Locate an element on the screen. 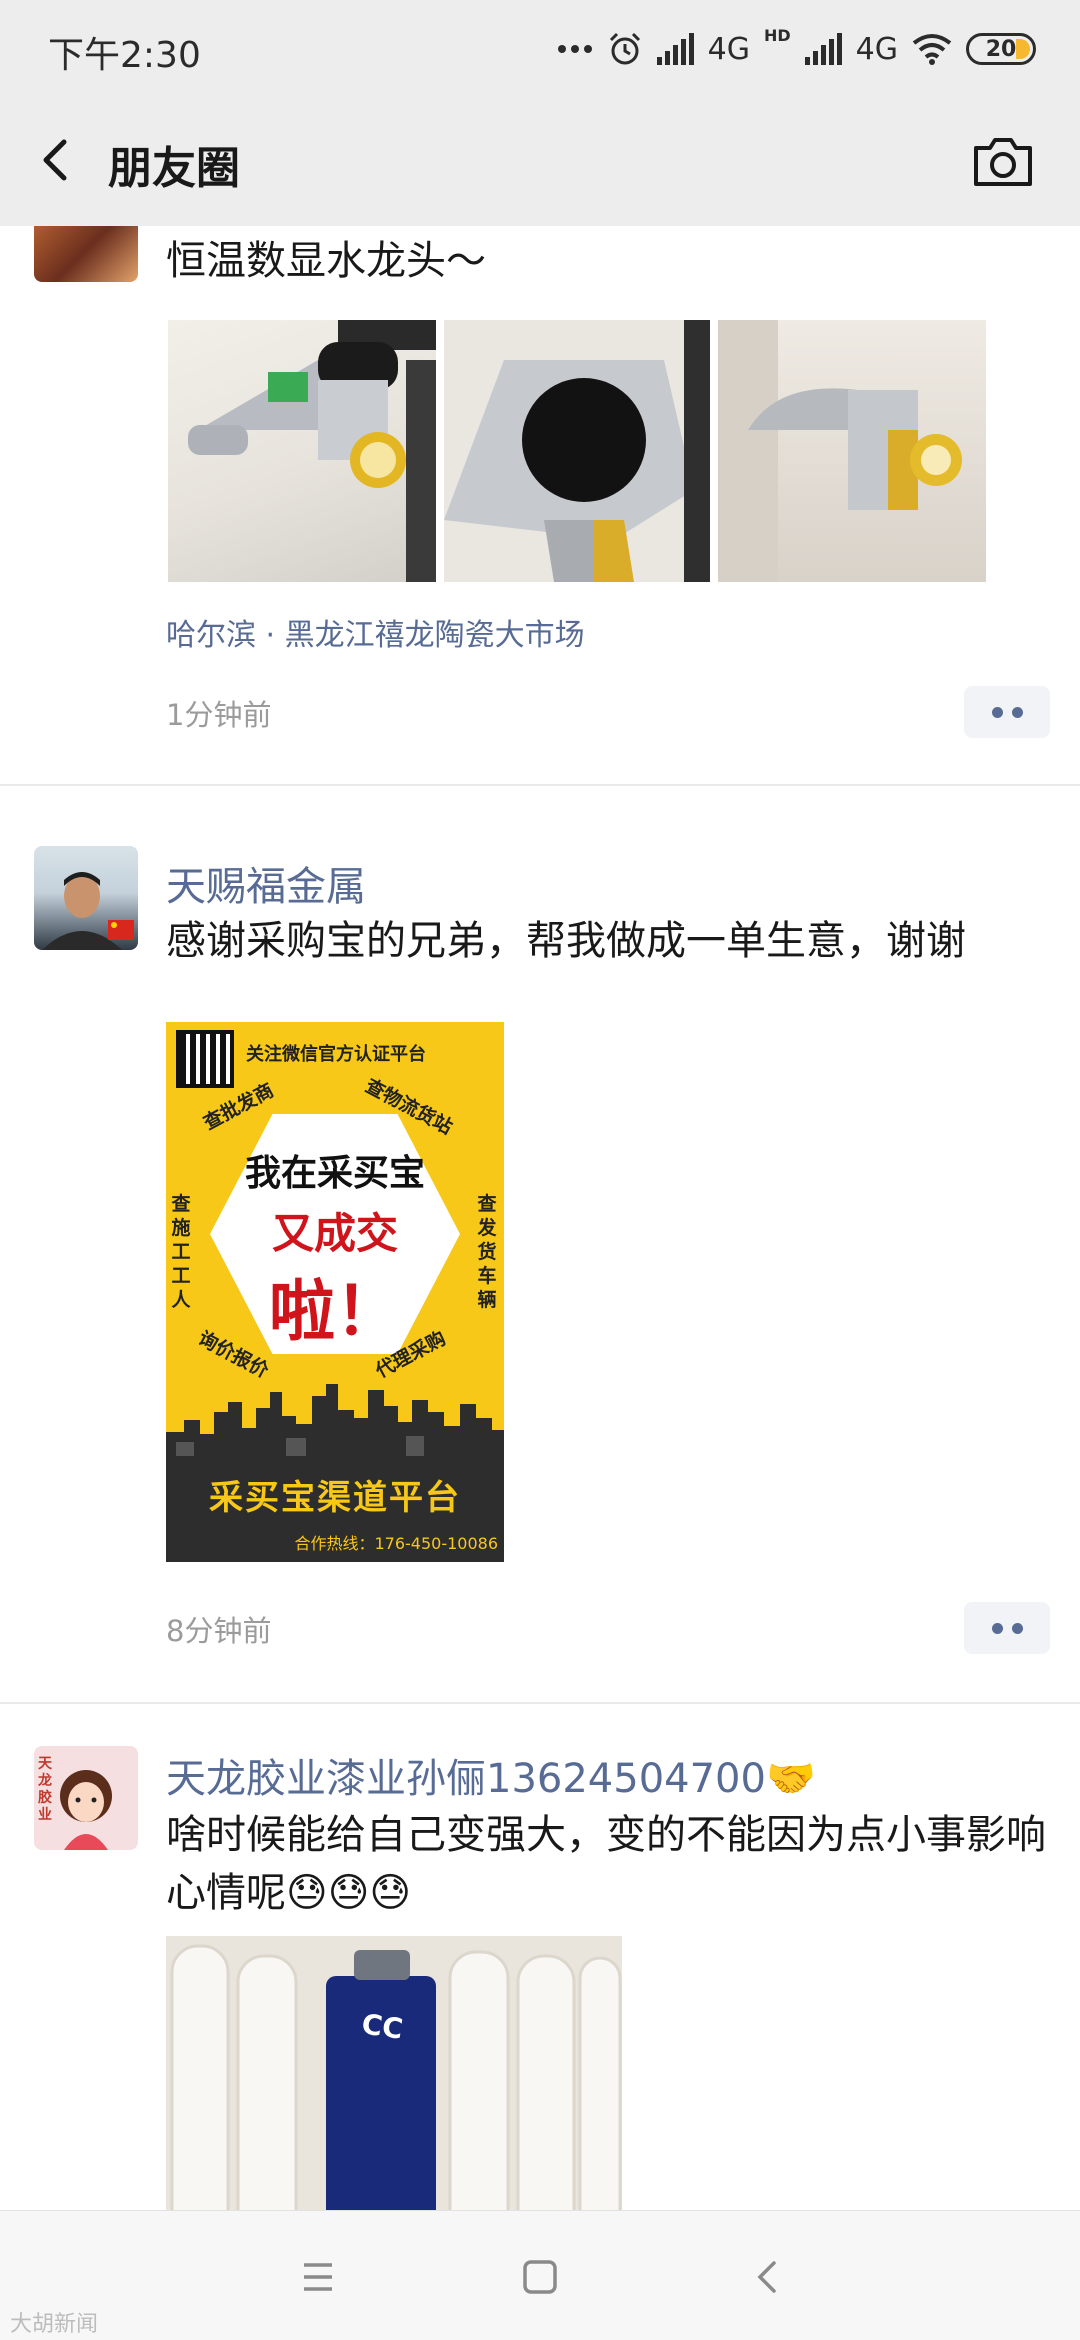 The height and width of the screenshot is (2340, 1080). poster-footer: 采买宝渠道平台 合作热线：176-450-10086 is located at coordinates (335, 1509).